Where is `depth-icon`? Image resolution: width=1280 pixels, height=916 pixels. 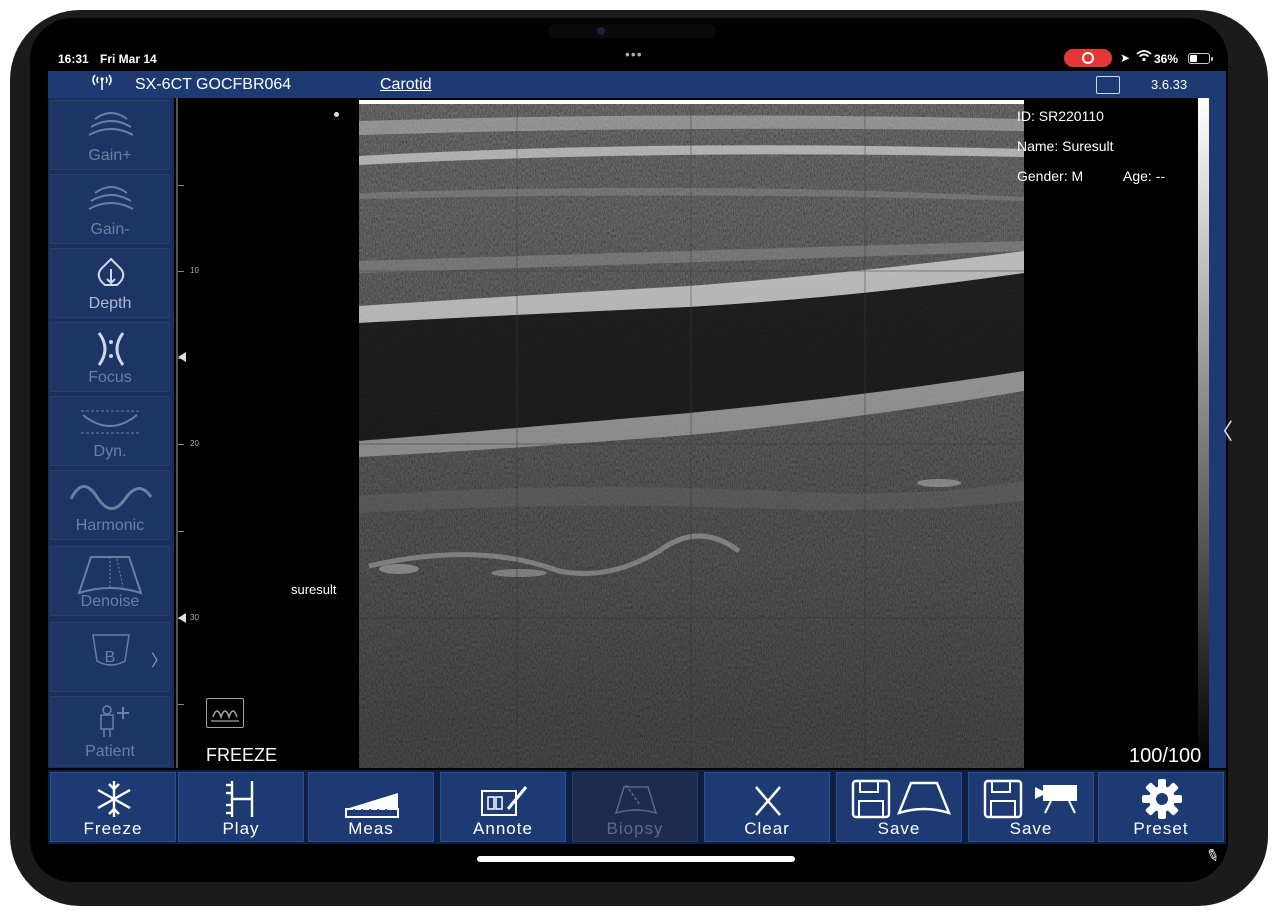
depth-icon is located at coordinates (111, 271).